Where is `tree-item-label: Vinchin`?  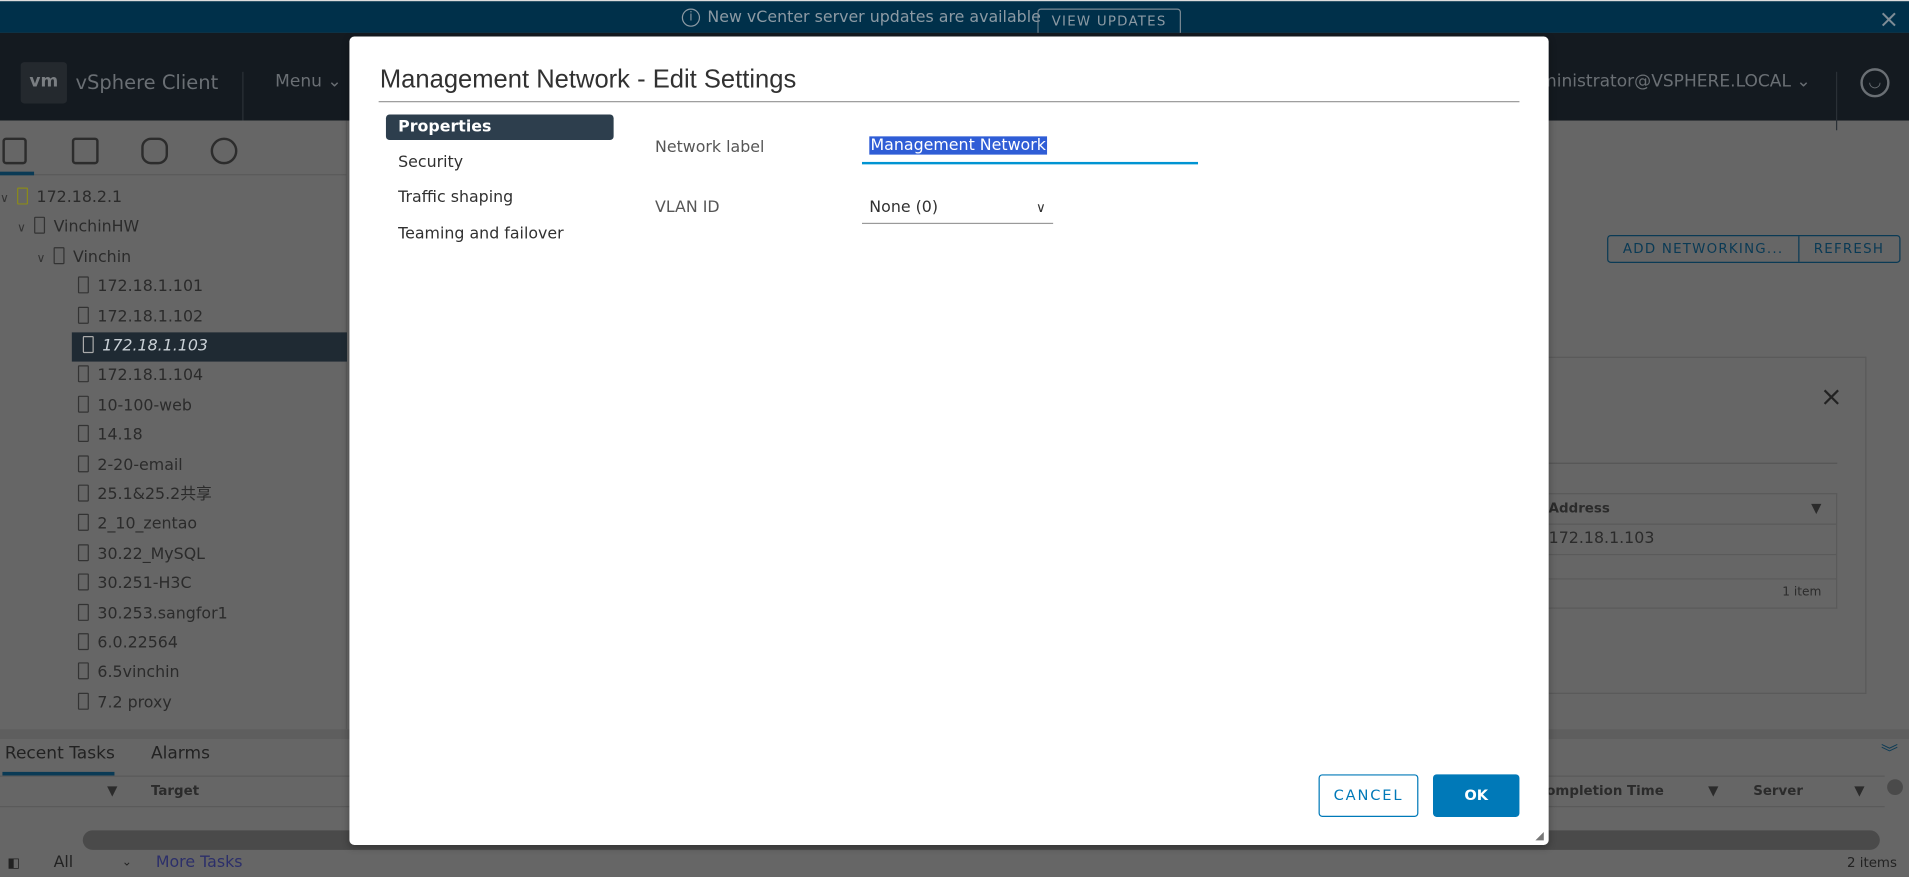
tree-item-label: Vinchin is located at coordinates (102, 257).